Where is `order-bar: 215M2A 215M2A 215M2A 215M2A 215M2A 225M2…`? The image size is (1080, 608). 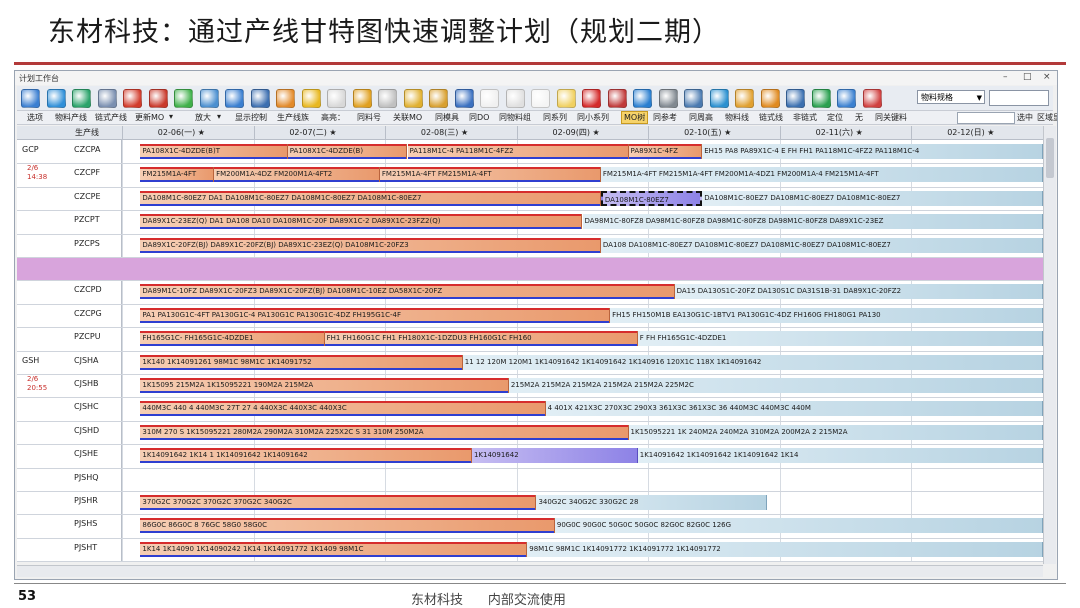 order-bar: 215M2A 215M2A 215M2A 215M2A 215M2A 225M2… is located at coordinates (775, 385).